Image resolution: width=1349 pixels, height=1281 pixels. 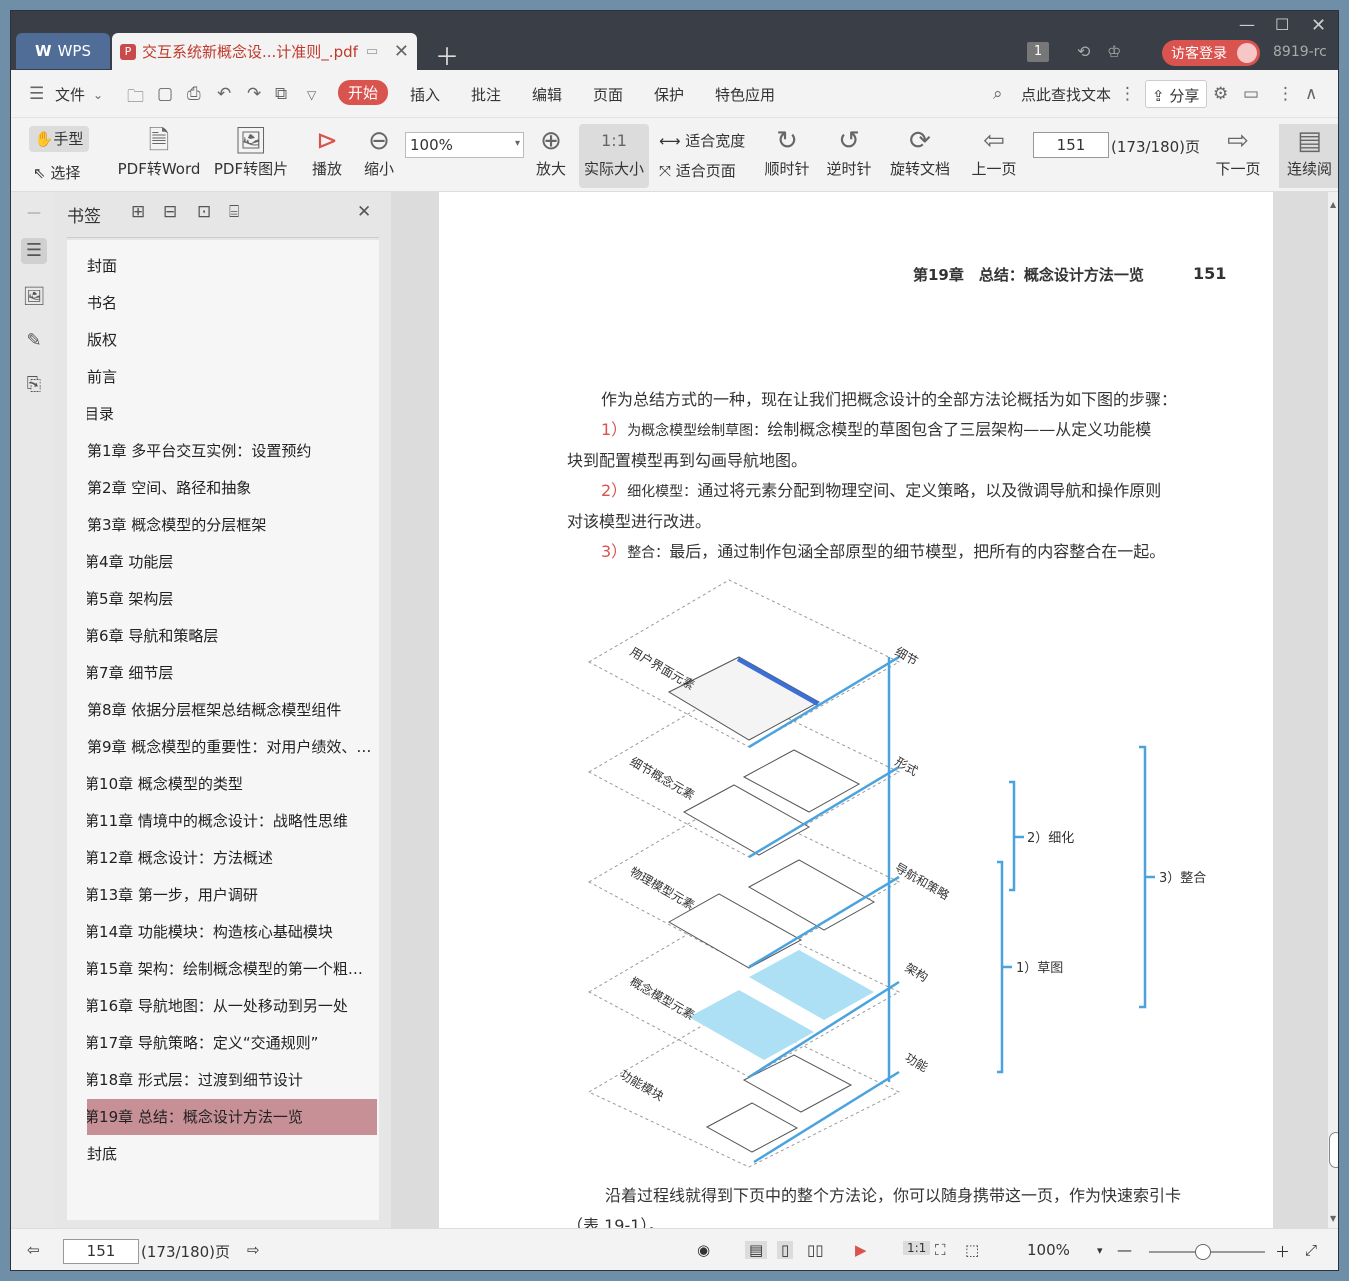 I want to click on double-page-icon: ▯▯, so click(x=815, y=1250).